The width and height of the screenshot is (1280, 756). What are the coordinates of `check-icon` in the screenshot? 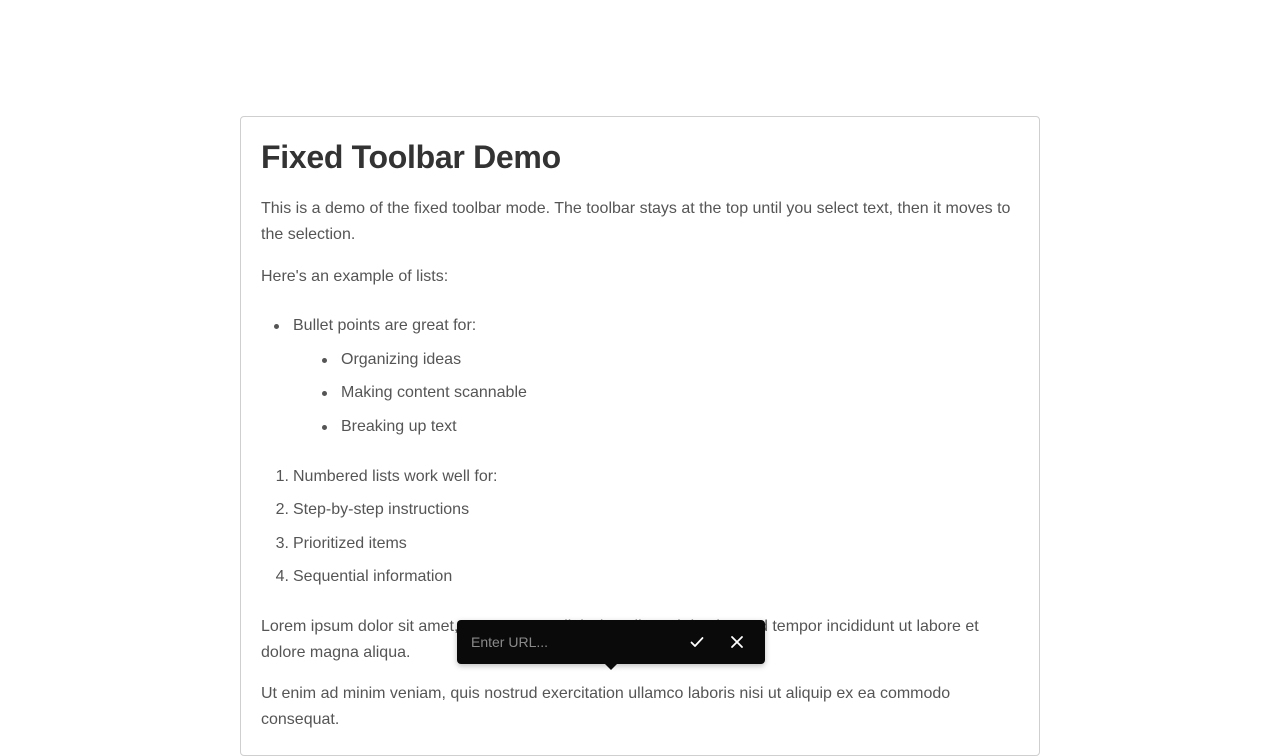 It's located at (697, 642).